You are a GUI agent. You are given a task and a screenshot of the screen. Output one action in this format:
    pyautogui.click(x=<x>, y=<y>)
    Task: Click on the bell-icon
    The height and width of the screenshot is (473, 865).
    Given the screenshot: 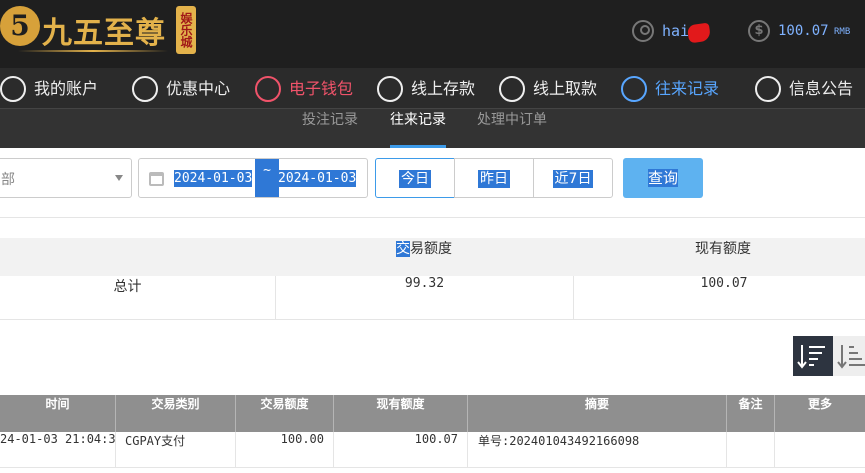 What is the action you would take?
    pyautogui.click(x=768, y=89)
    